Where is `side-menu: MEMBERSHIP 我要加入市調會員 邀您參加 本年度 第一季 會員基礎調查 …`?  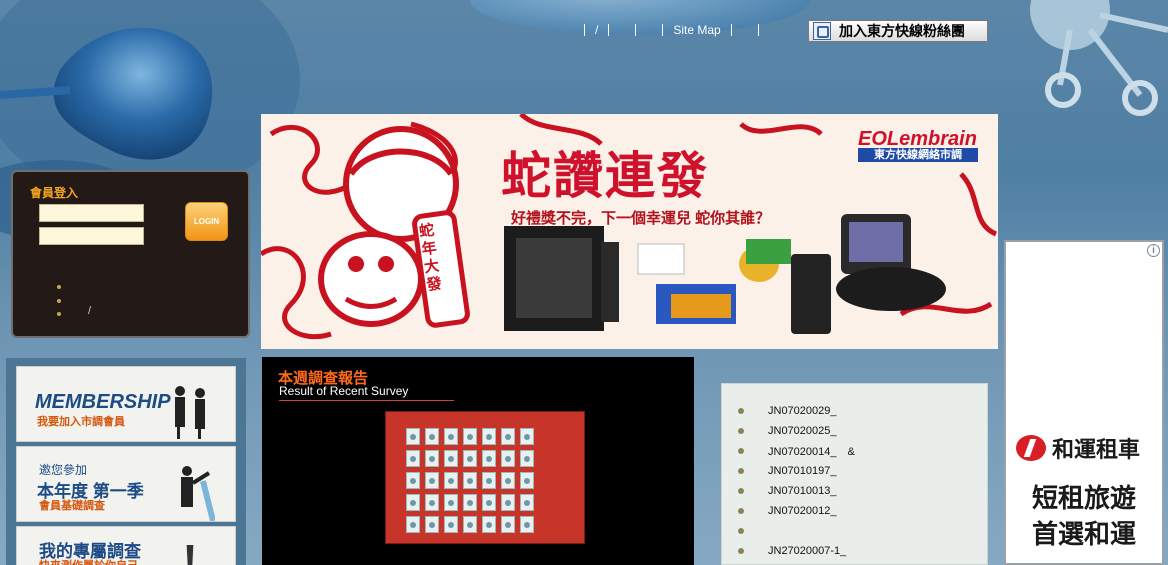 side-menu: MEMBERSHIP 我要加入市調會員 邀您參加 本年度 第一季 會員基礎調查 … is located at coordinates (126, 461).